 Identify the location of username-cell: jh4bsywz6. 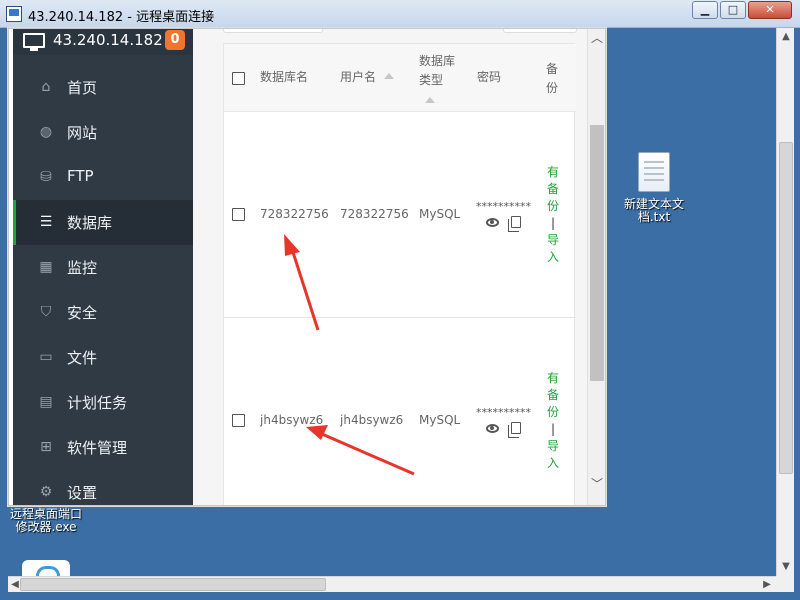
(372, 420).